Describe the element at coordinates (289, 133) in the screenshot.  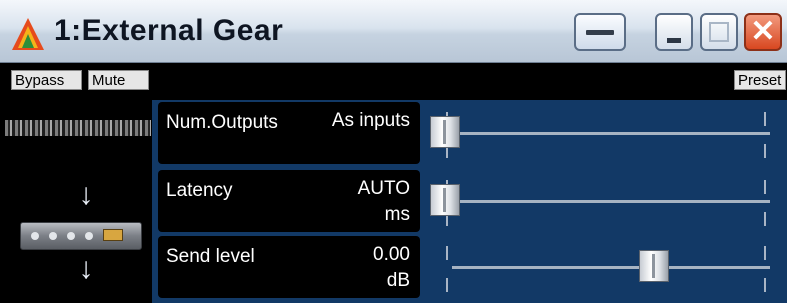
I see `param-label-box: Num.Outputs As inputs` at that location.